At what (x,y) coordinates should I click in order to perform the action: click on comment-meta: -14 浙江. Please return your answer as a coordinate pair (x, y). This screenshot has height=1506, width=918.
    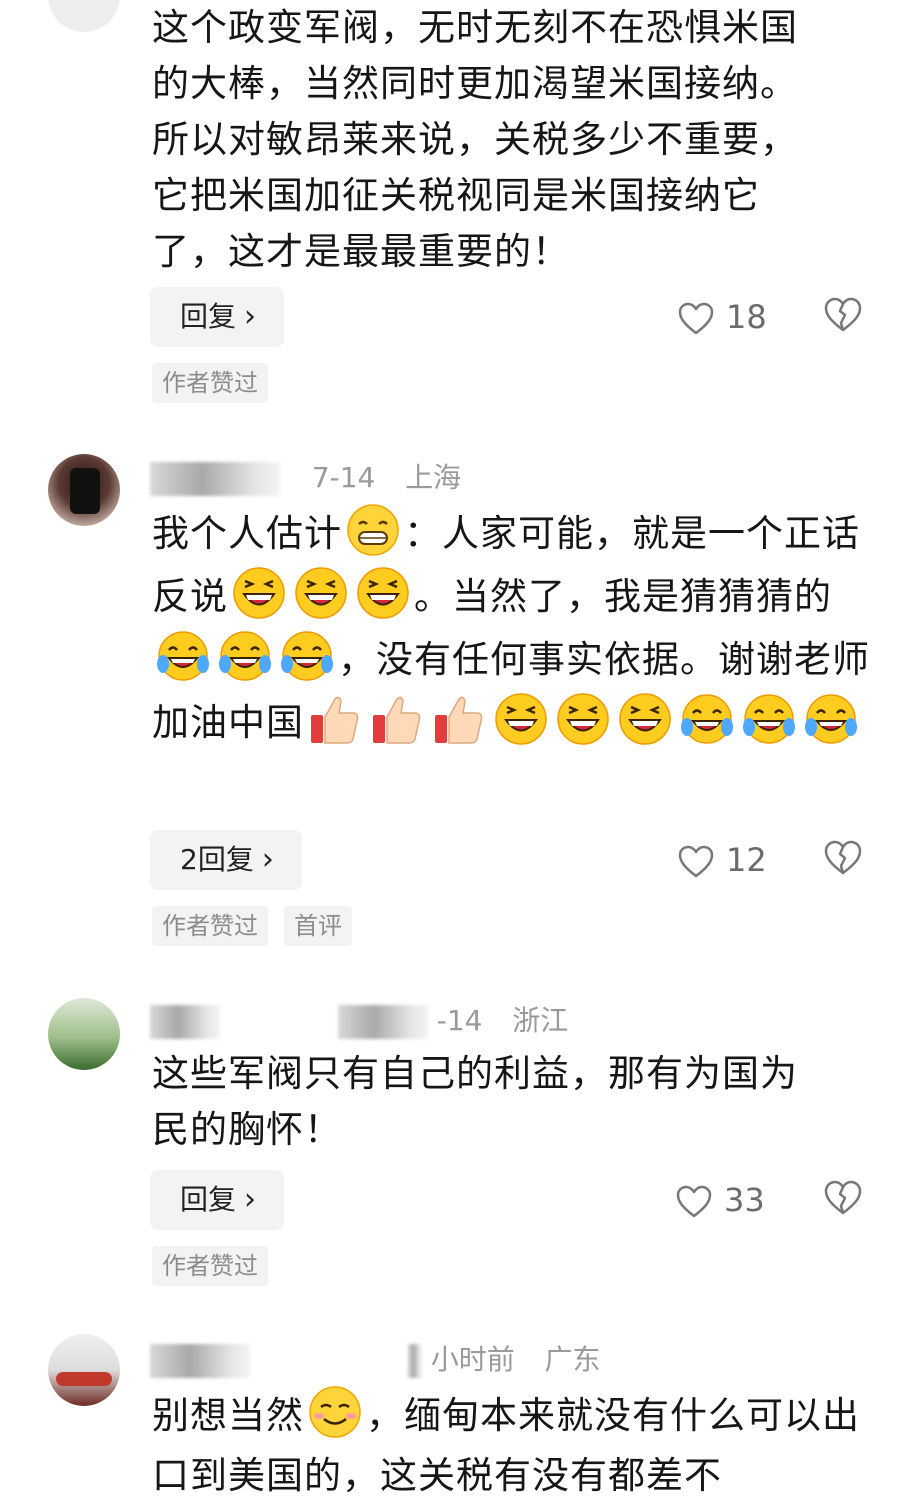
    Looking at the image, I should click on (359, 1019).